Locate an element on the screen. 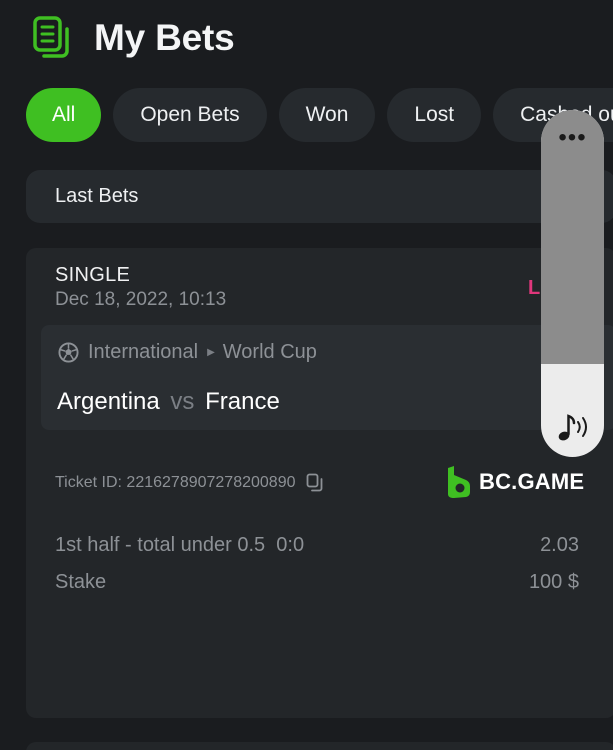 The height and width of the screenshot is (750, 613). tab-won: Won is located at coordinates (327, 115).